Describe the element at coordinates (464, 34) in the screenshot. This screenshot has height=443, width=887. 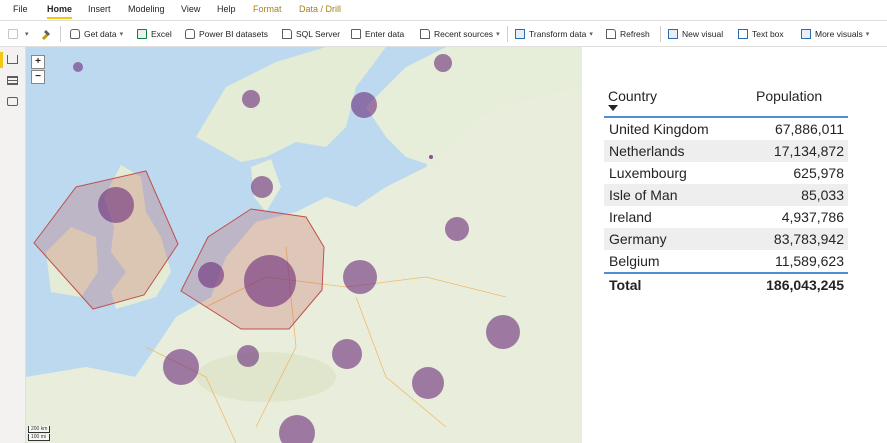
I see `recent-sources-label: Recent sources` at that location.